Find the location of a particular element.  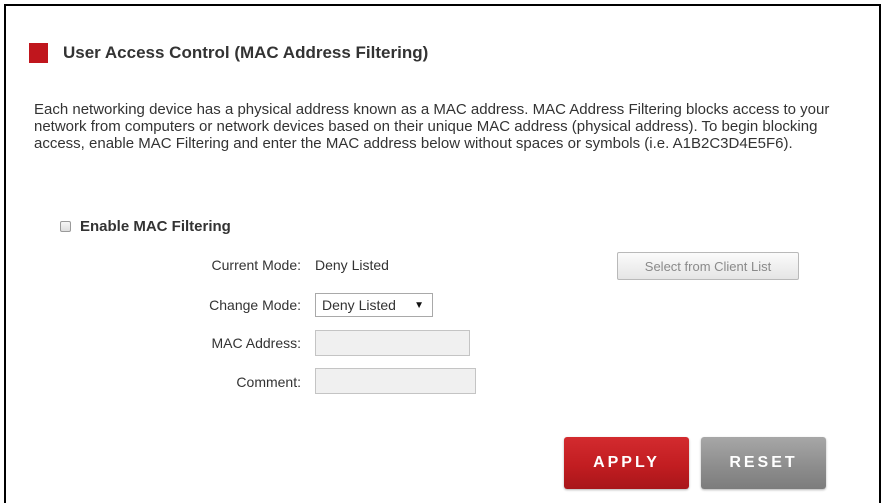

change-mode-select: Deny Listed ▼ is located at coordinates (374, 305).